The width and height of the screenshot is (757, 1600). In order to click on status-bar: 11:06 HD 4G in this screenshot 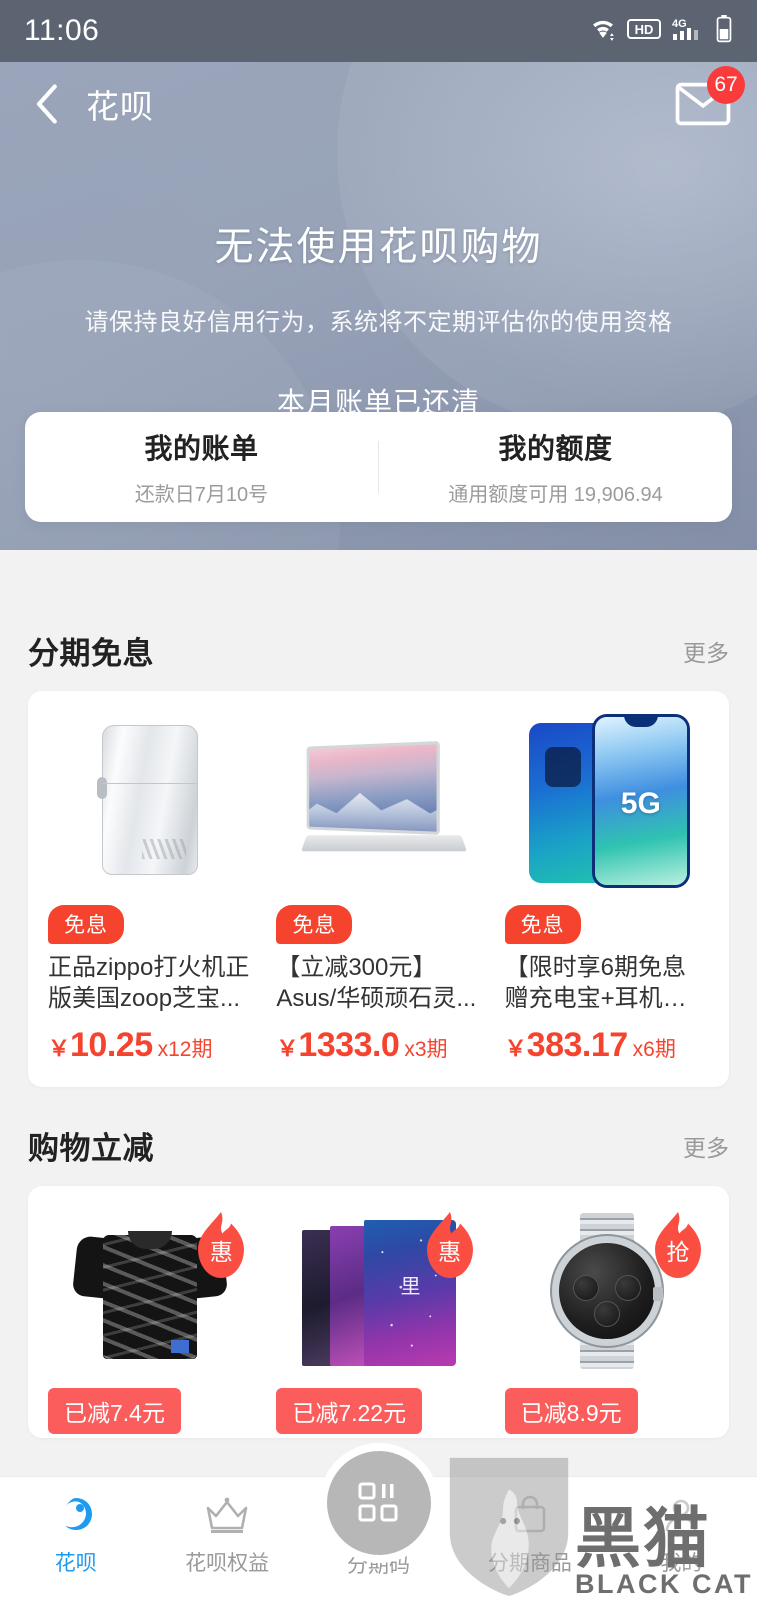, I will do `click(378, 31)`.